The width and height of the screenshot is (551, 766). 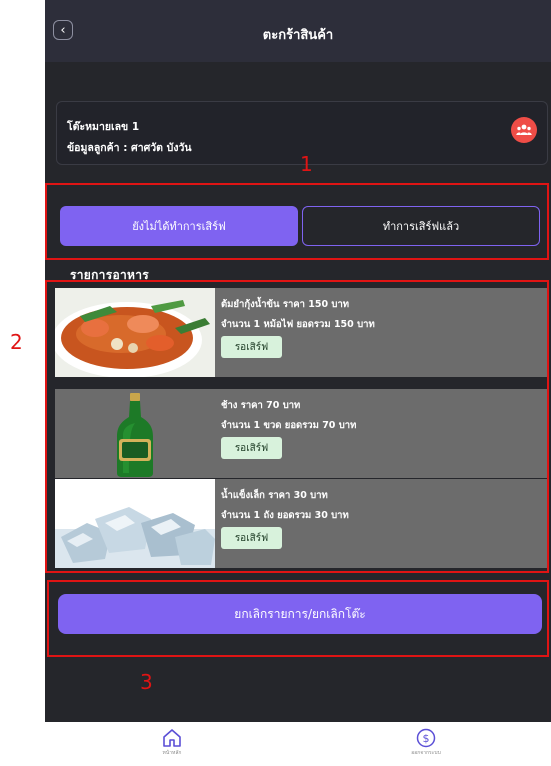 I want to click on dollar-icon: $, so click(x=426, y=738).